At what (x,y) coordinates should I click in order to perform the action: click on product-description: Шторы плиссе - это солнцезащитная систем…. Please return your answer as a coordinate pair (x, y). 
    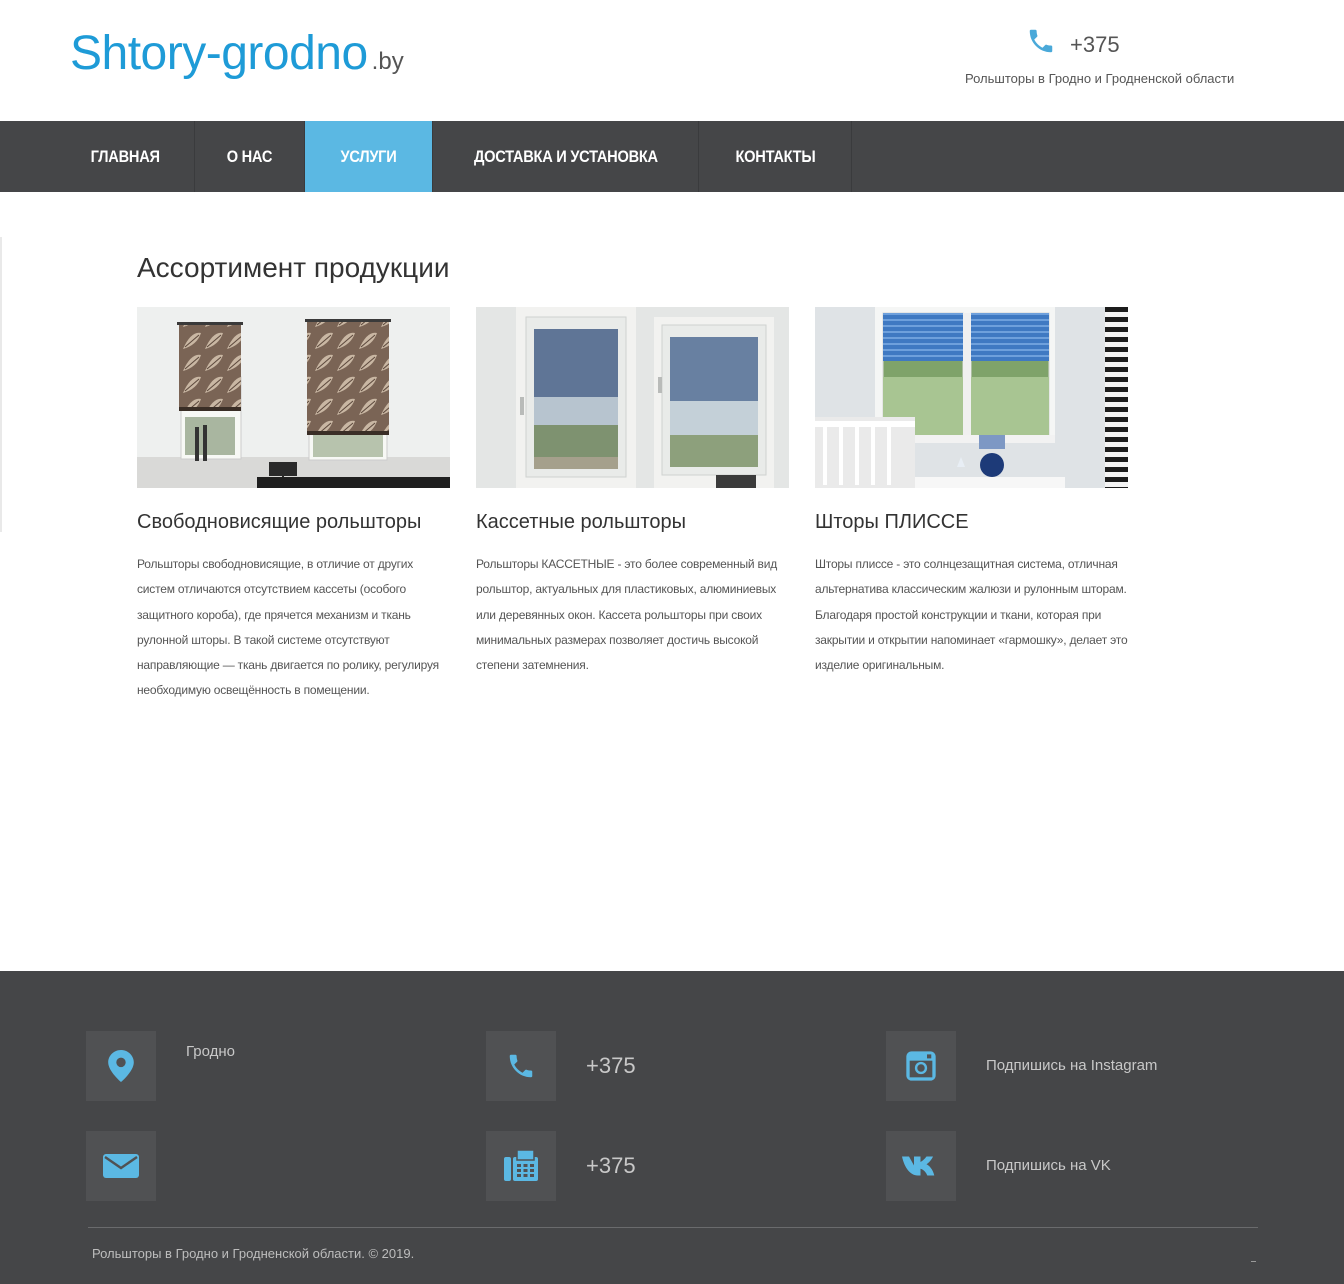
    Looking at the image, I should click on (971, 615).